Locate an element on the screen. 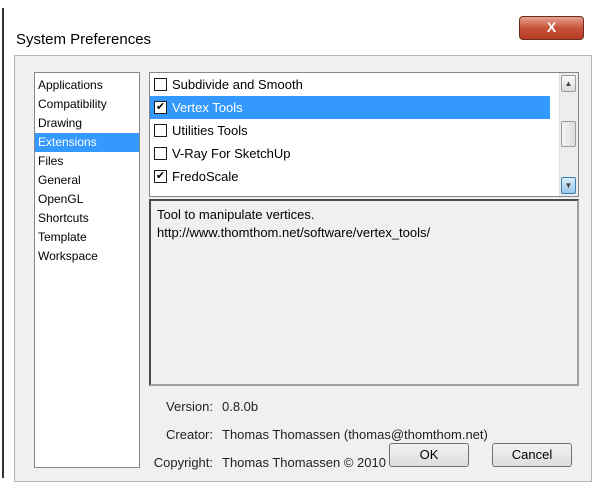 The height and width of the screenshot is (486, 595). extension-row-fredoscale: ✔ FredoScale is located at coordinates (350, 176).